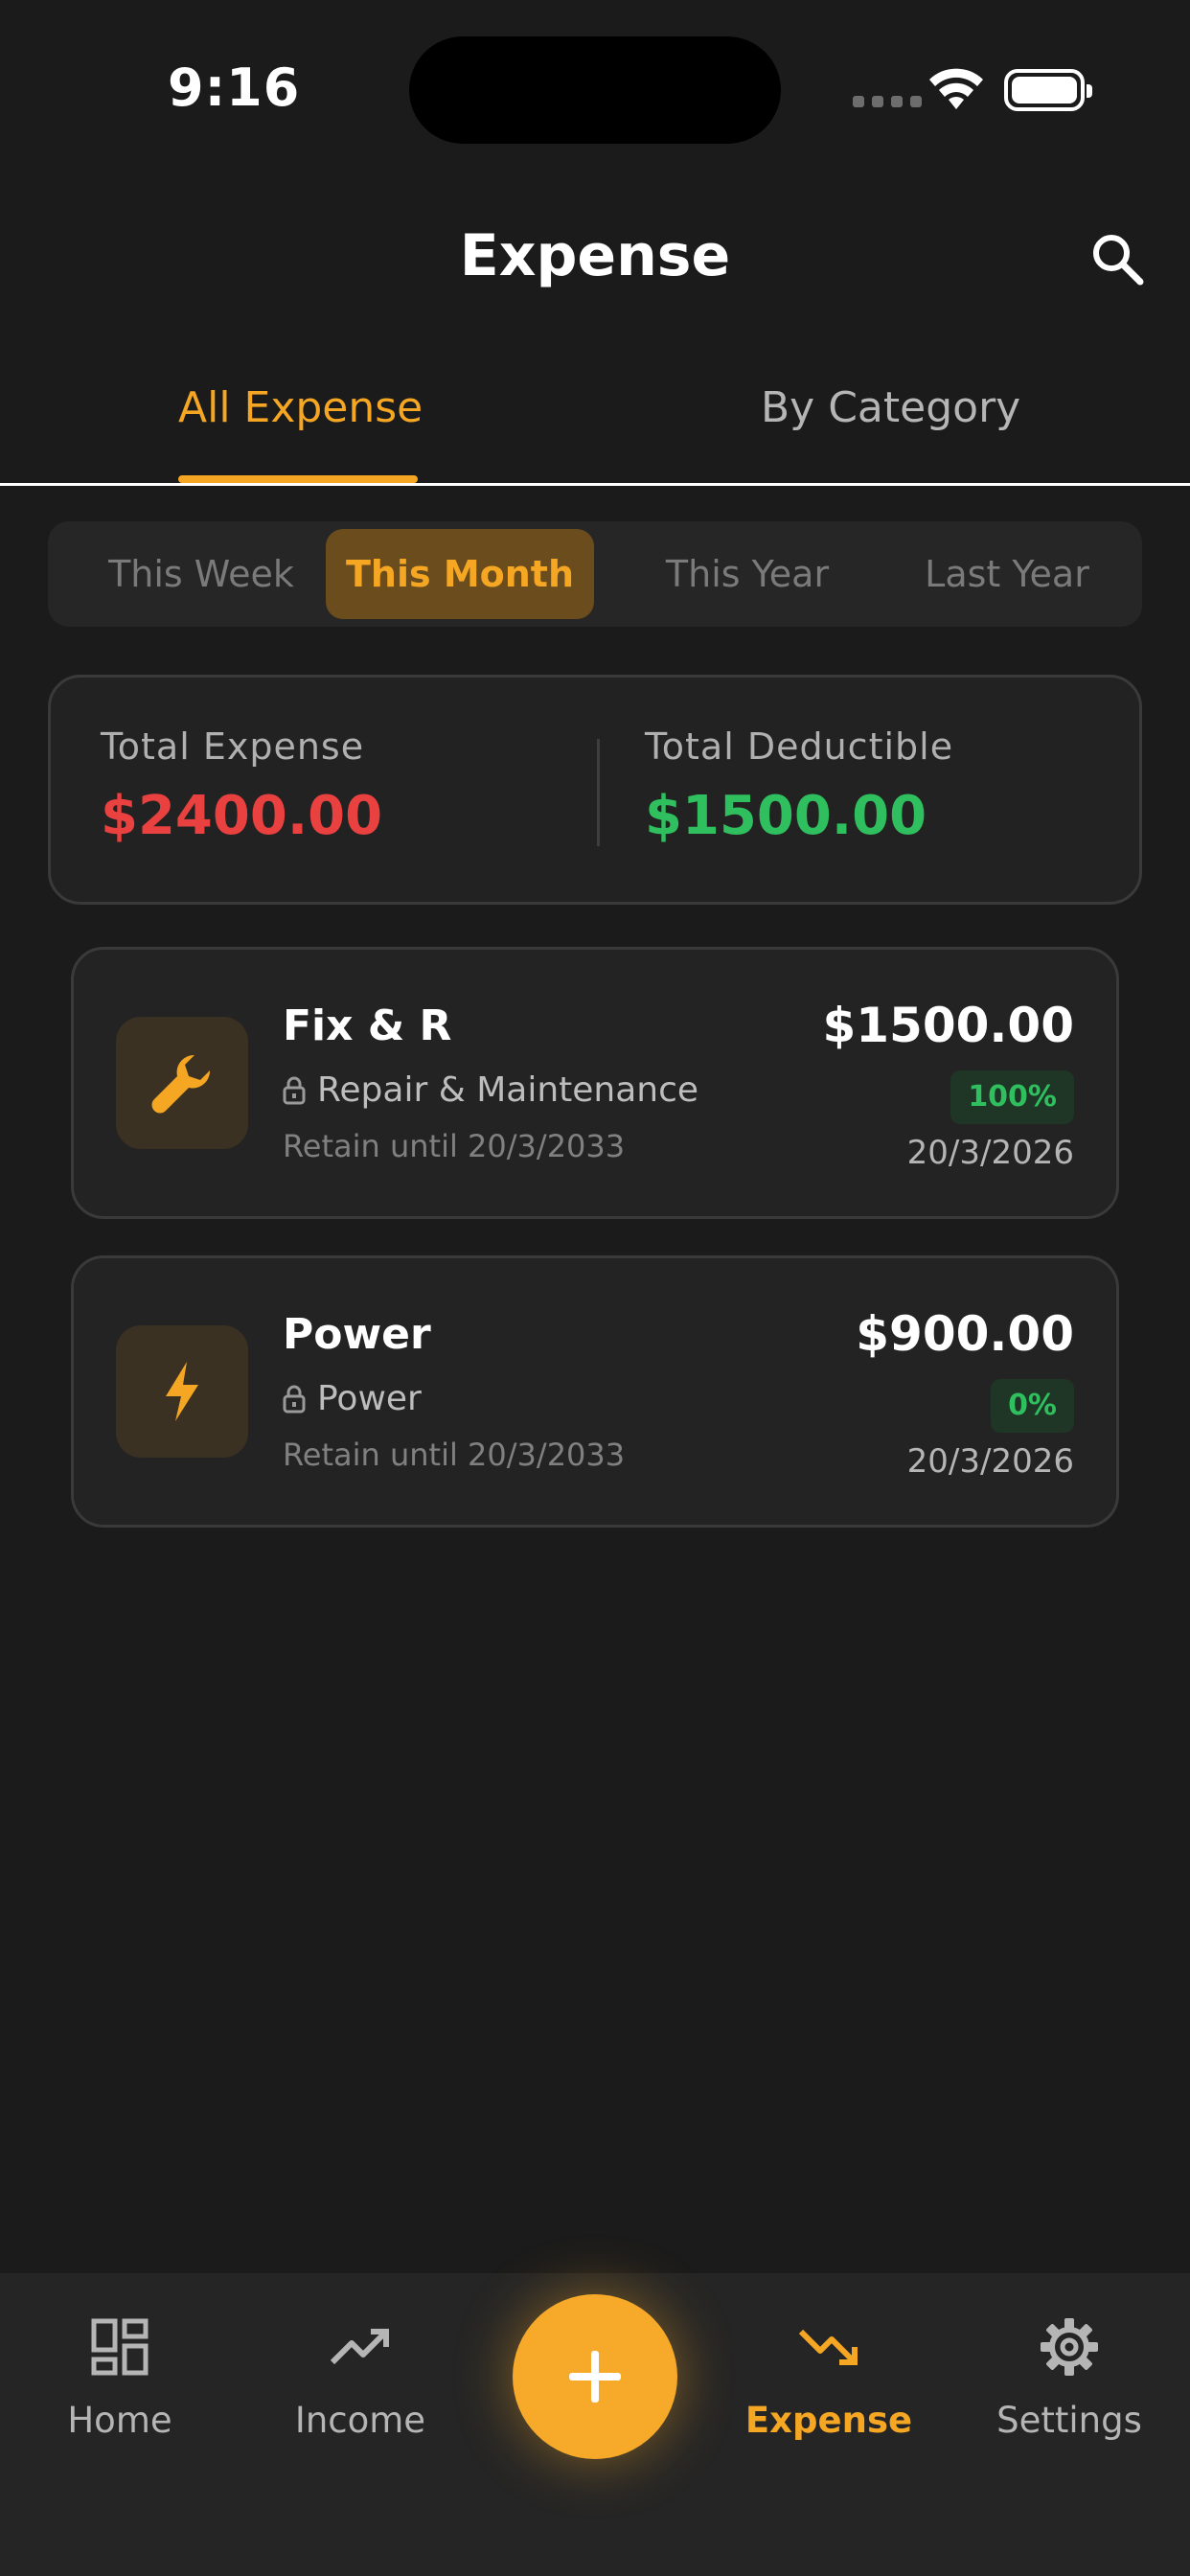 This screenshot has width=1190, height=2576. What do you see at coordinates (1012, 1097) in the screenshot?
I see `deductible-badge: 100%` at bounding box center [1012, 1097].